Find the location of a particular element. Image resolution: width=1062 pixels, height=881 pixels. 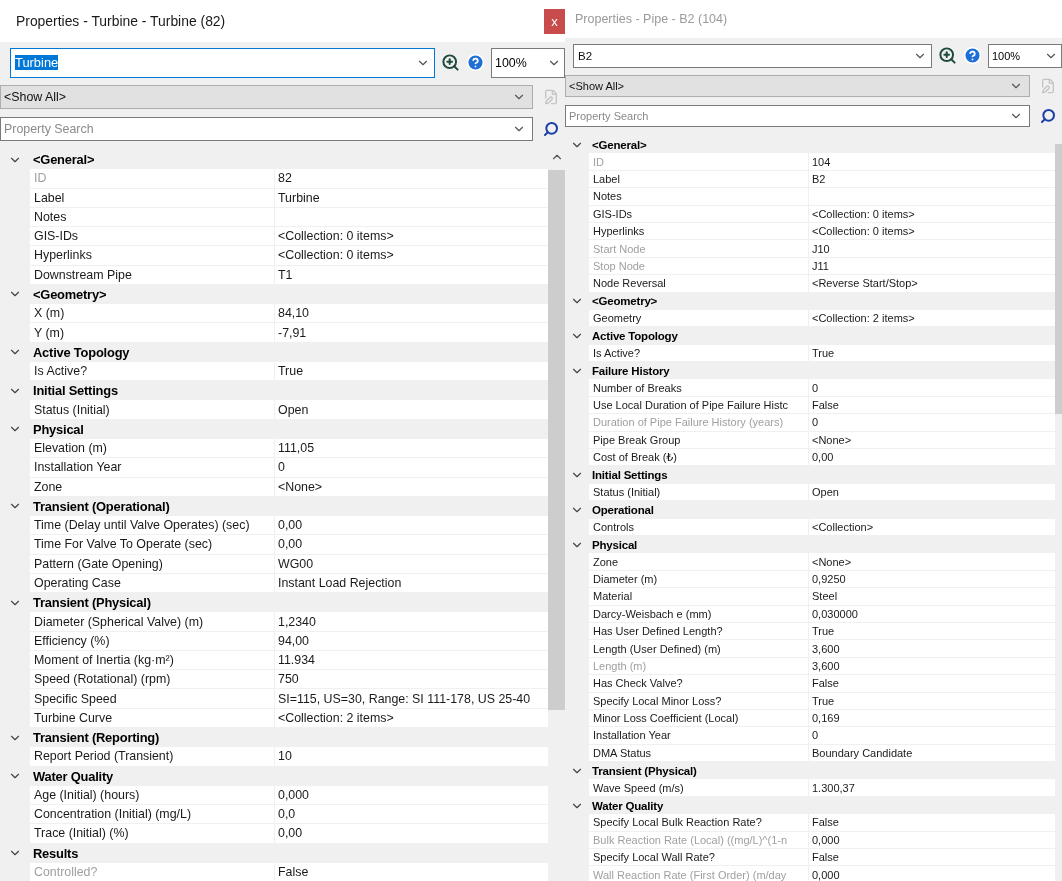

property-value: WG00 is located at coordinates (411, 564).